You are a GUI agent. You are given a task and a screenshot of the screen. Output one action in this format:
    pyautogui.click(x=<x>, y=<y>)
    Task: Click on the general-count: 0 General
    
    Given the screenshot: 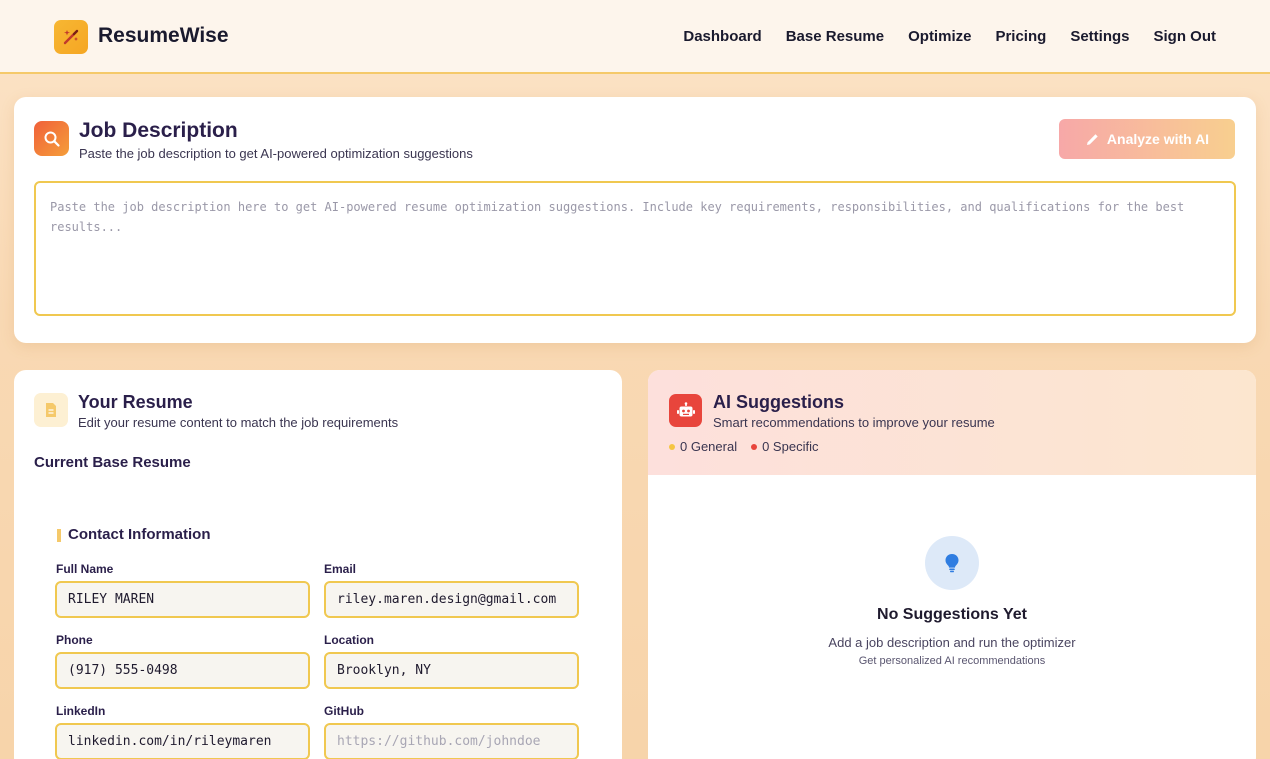 What is the action you would take?
    pyautogui.click(x=703, y=446)
    